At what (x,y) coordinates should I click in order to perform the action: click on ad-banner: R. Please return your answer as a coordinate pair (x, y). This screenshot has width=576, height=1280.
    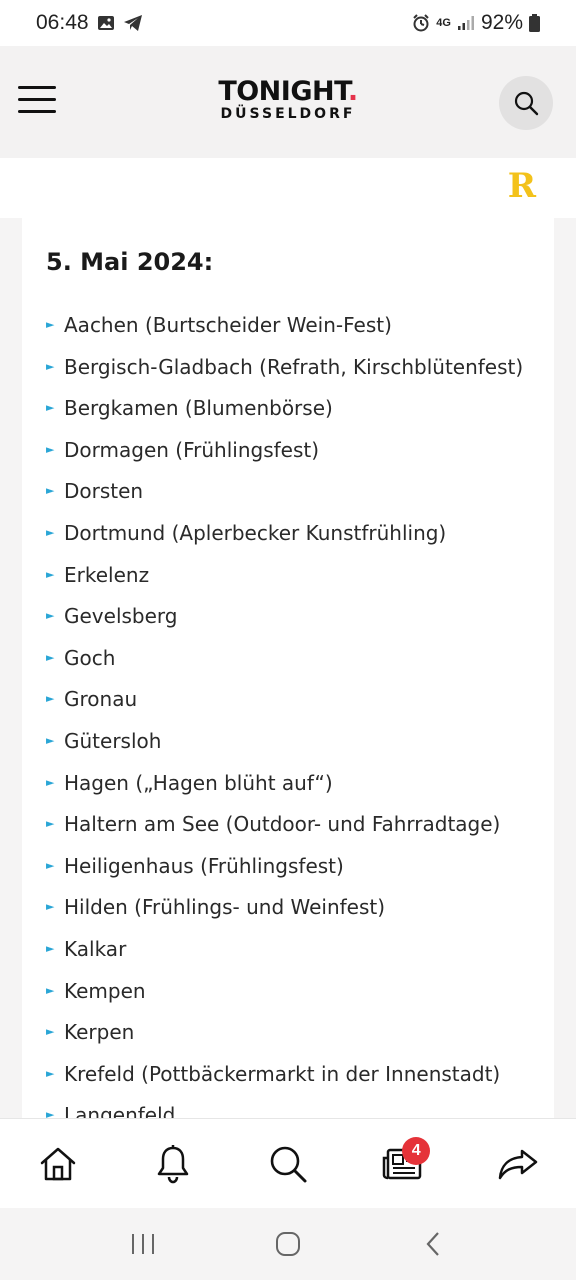
    Looking at the image, I should click on (288, 188).